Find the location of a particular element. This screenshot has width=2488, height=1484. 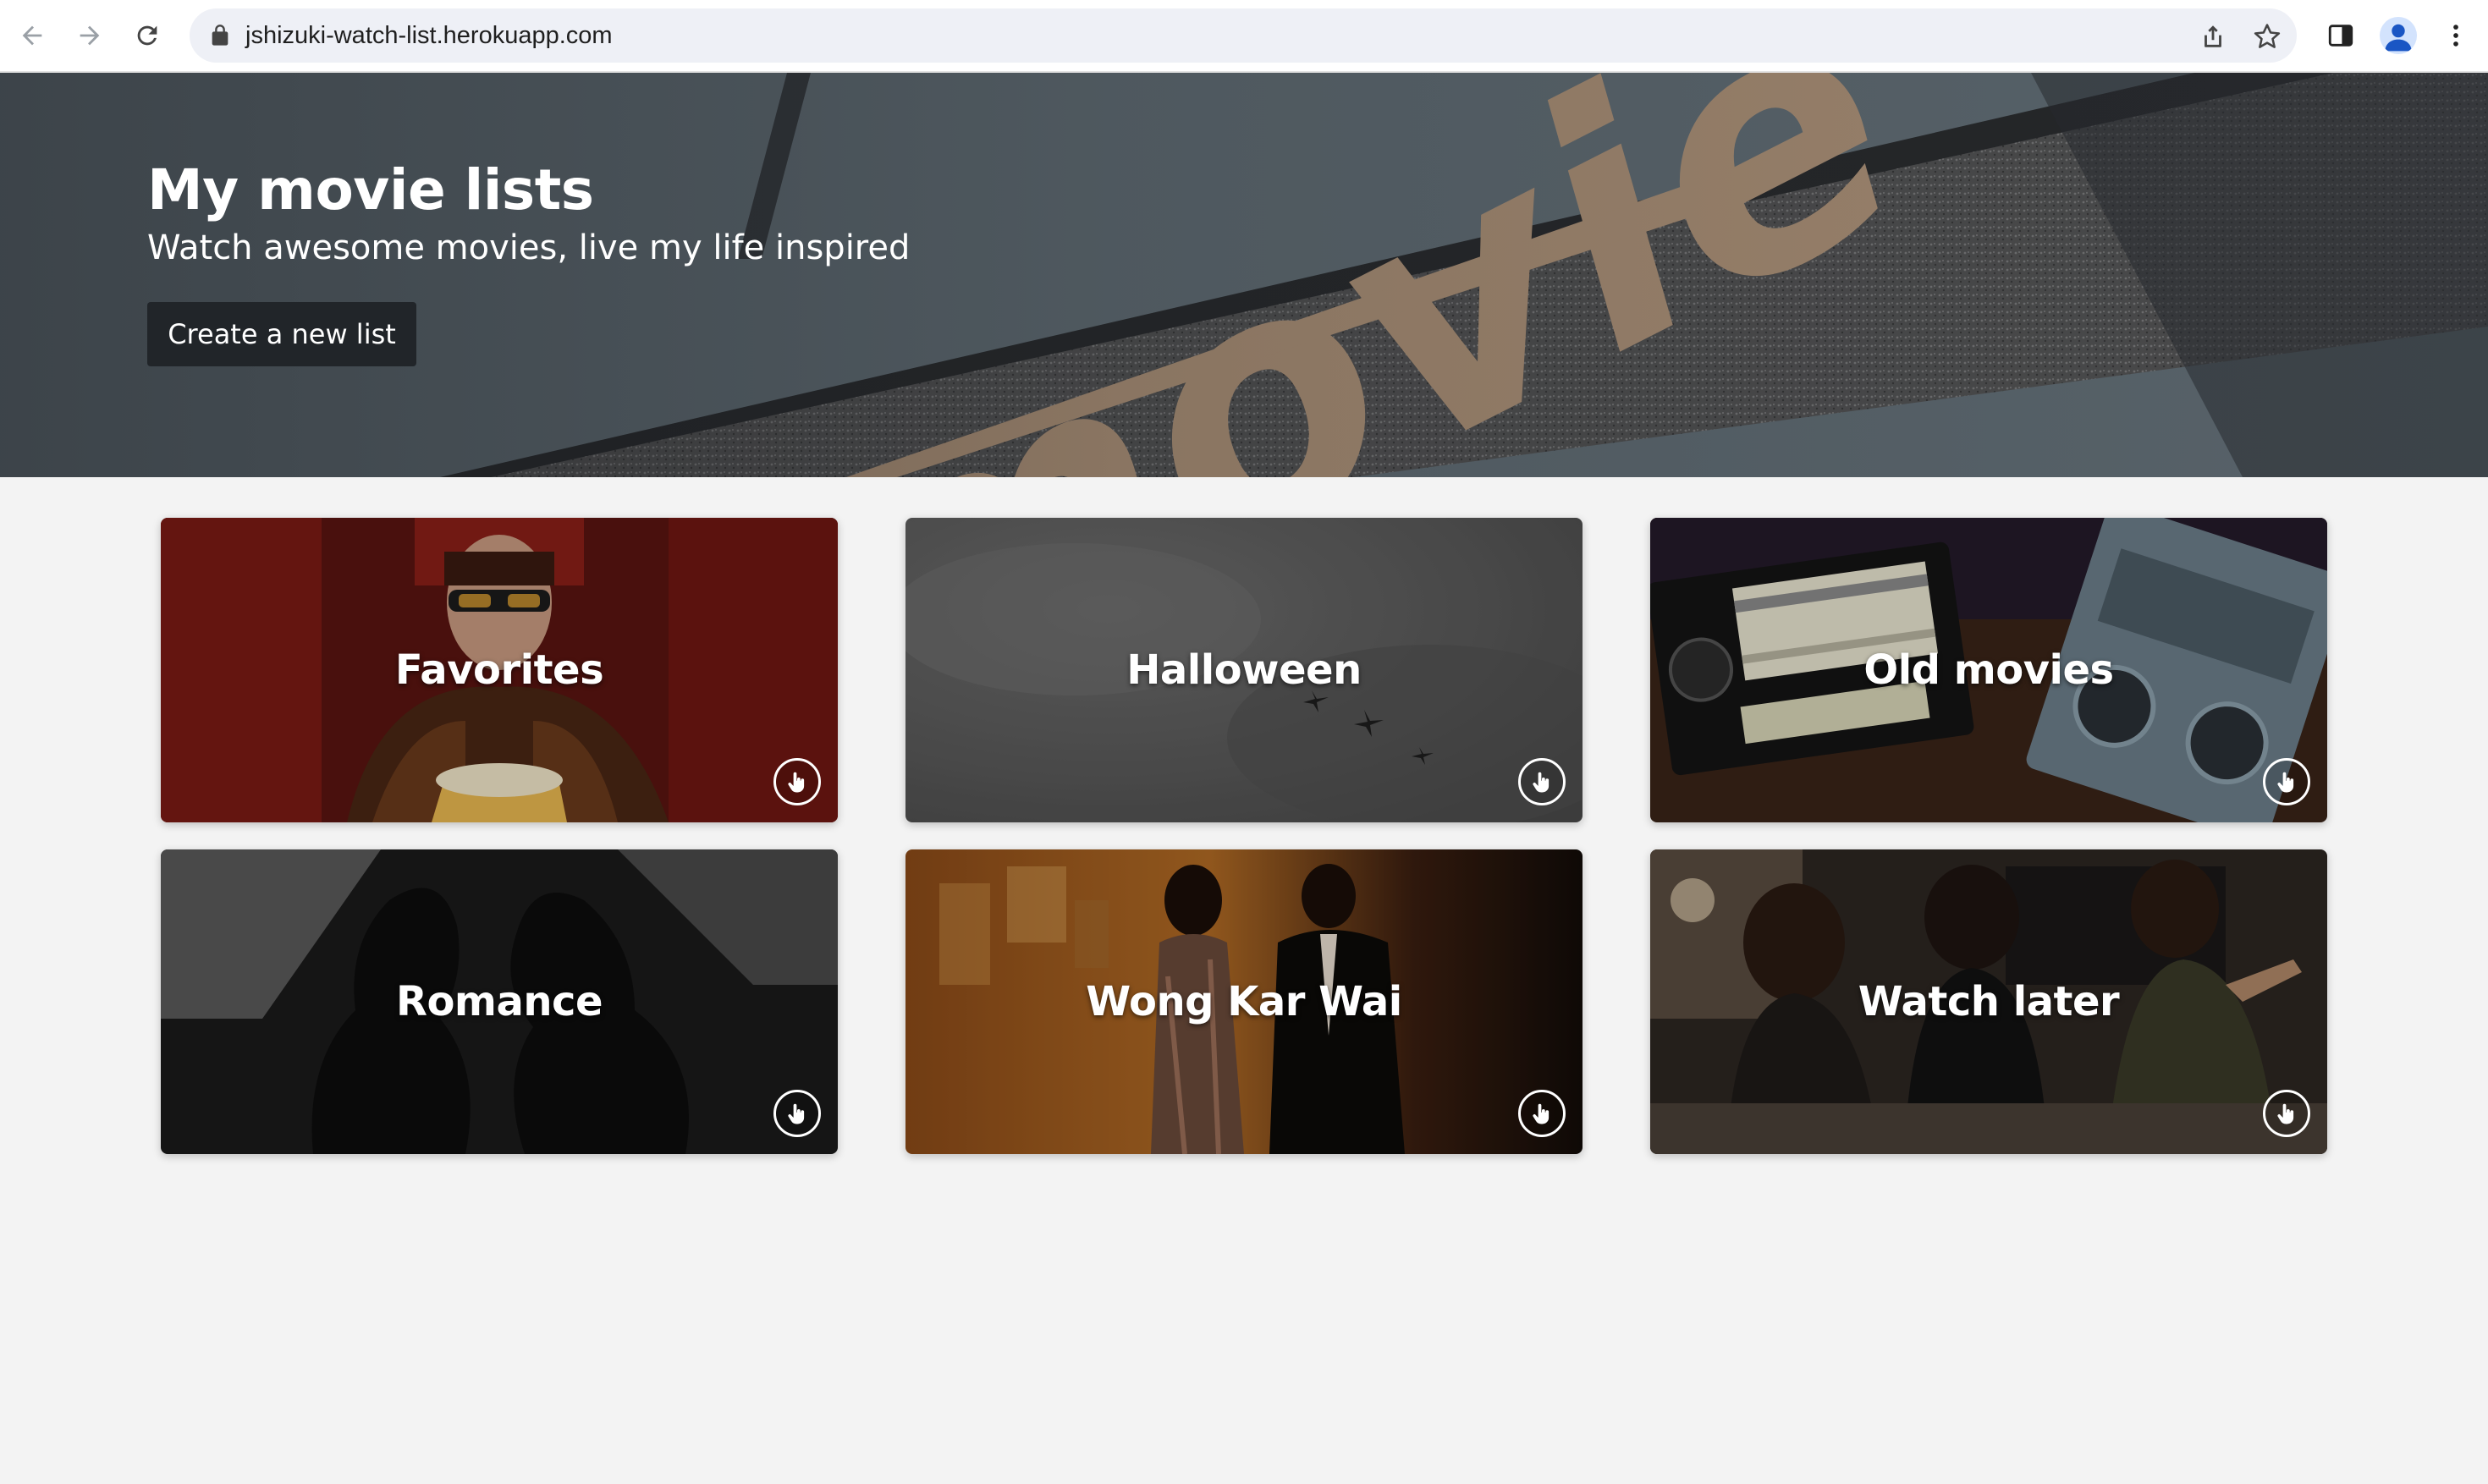

reload-button is located at coordinates (147, 35).